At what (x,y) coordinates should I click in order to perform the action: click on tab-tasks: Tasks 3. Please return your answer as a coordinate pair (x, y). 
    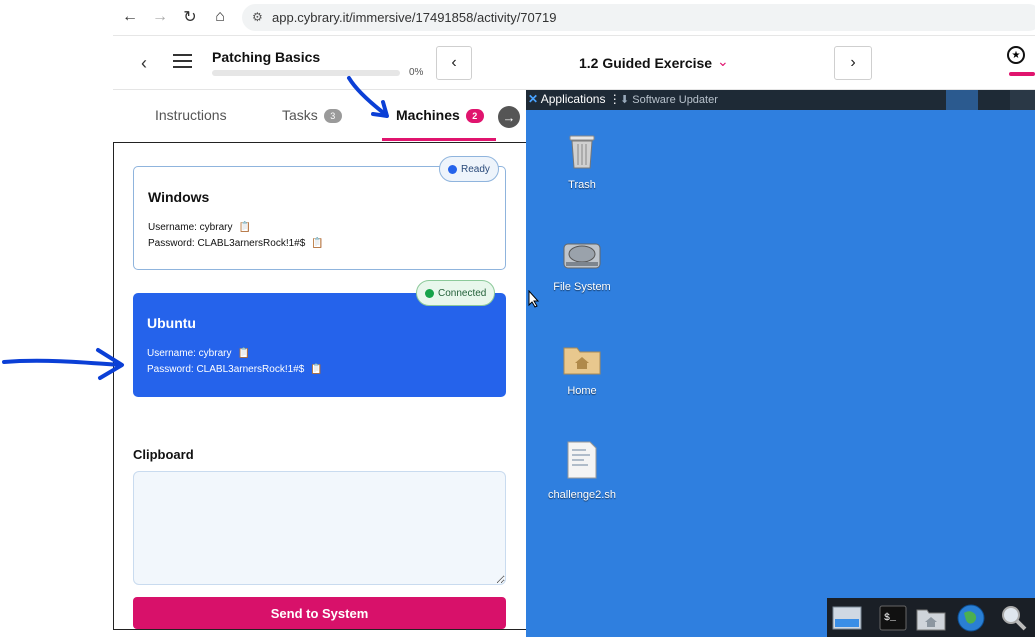
    Looking at the image, I should click on (312, 115).